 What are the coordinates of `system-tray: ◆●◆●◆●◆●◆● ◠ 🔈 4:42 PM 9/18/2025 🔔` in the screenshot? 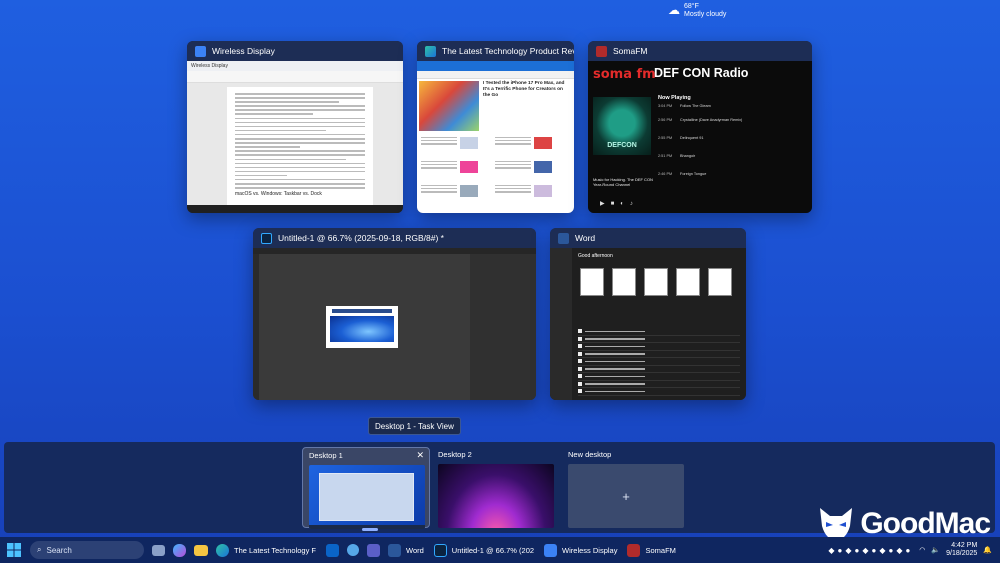 It's located at (910, 550).